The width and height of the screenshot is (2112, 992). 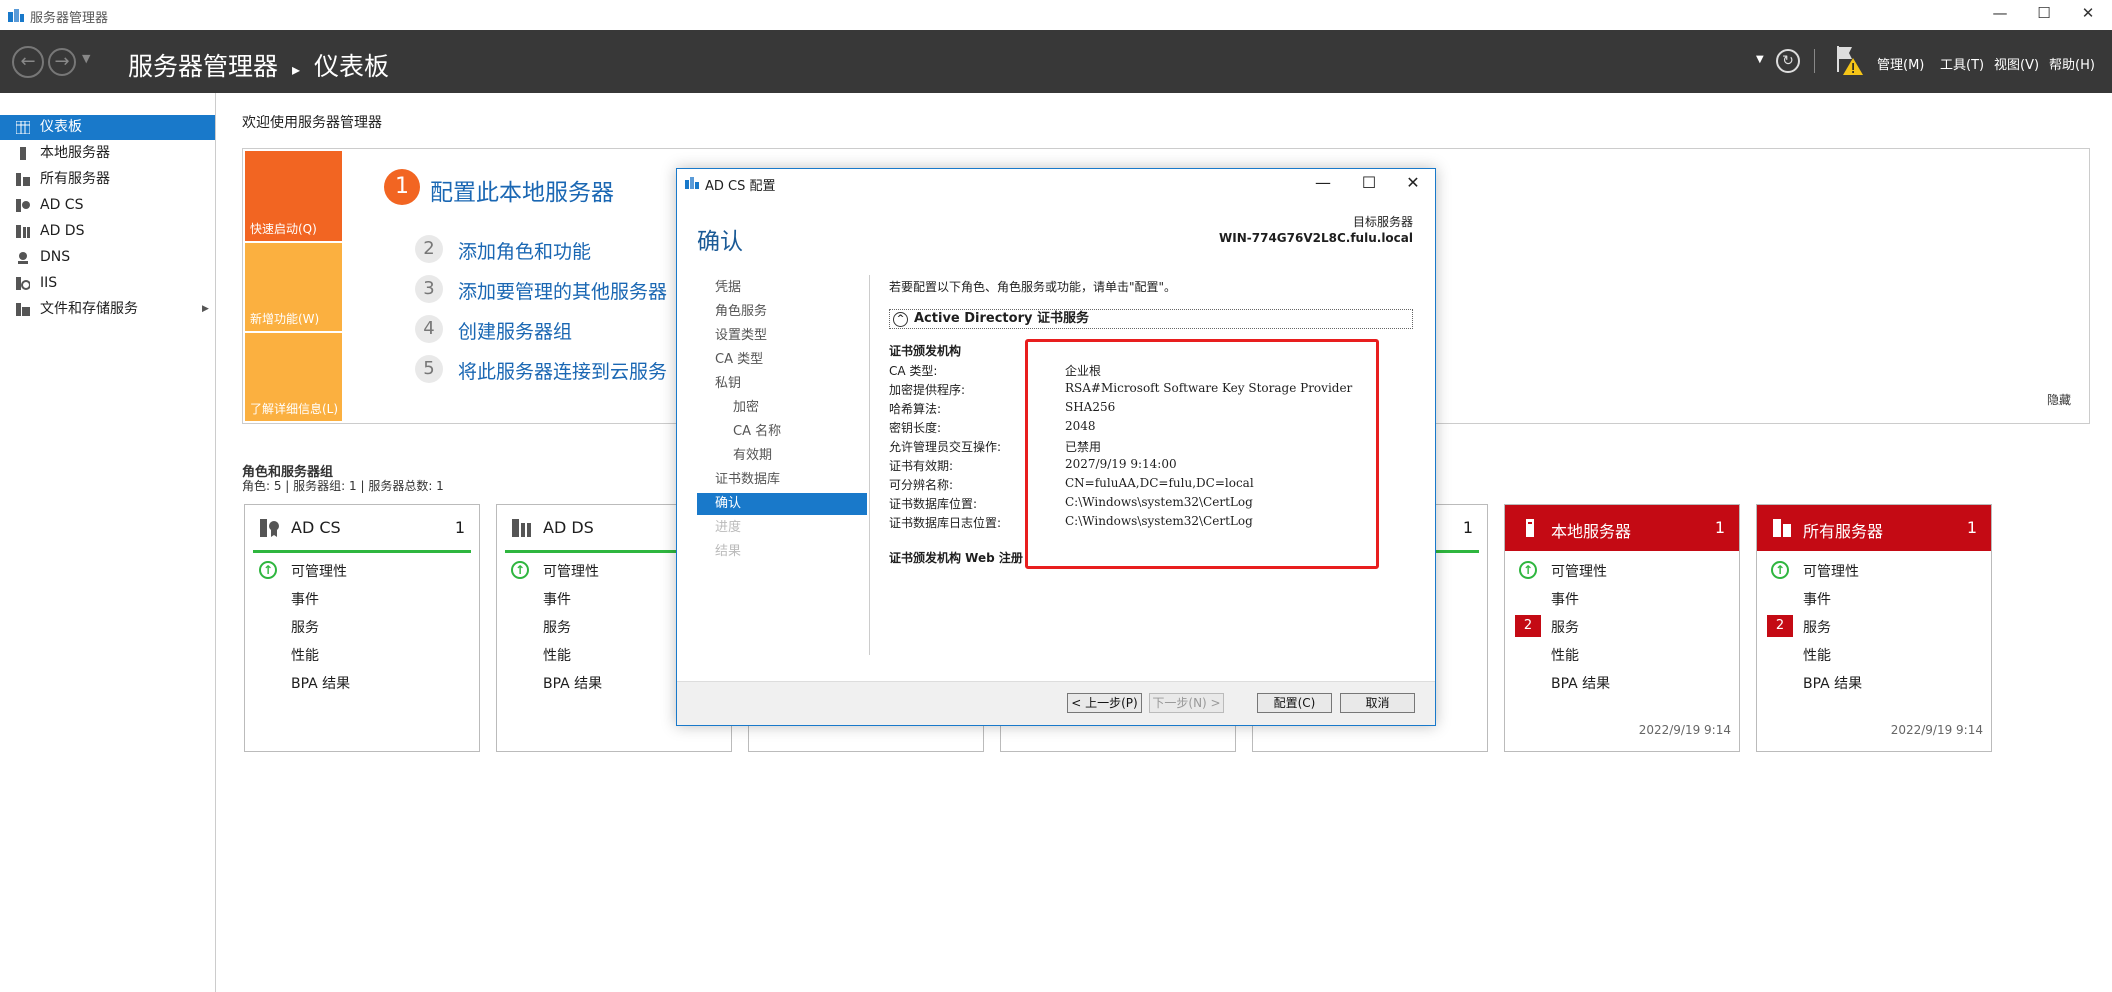 What do you see at coordinates (1056, 15) in the screenshot?
I see `window-titlebar: 服务器管理器 — ☐ ✕` at bounding box center [1056, 15].